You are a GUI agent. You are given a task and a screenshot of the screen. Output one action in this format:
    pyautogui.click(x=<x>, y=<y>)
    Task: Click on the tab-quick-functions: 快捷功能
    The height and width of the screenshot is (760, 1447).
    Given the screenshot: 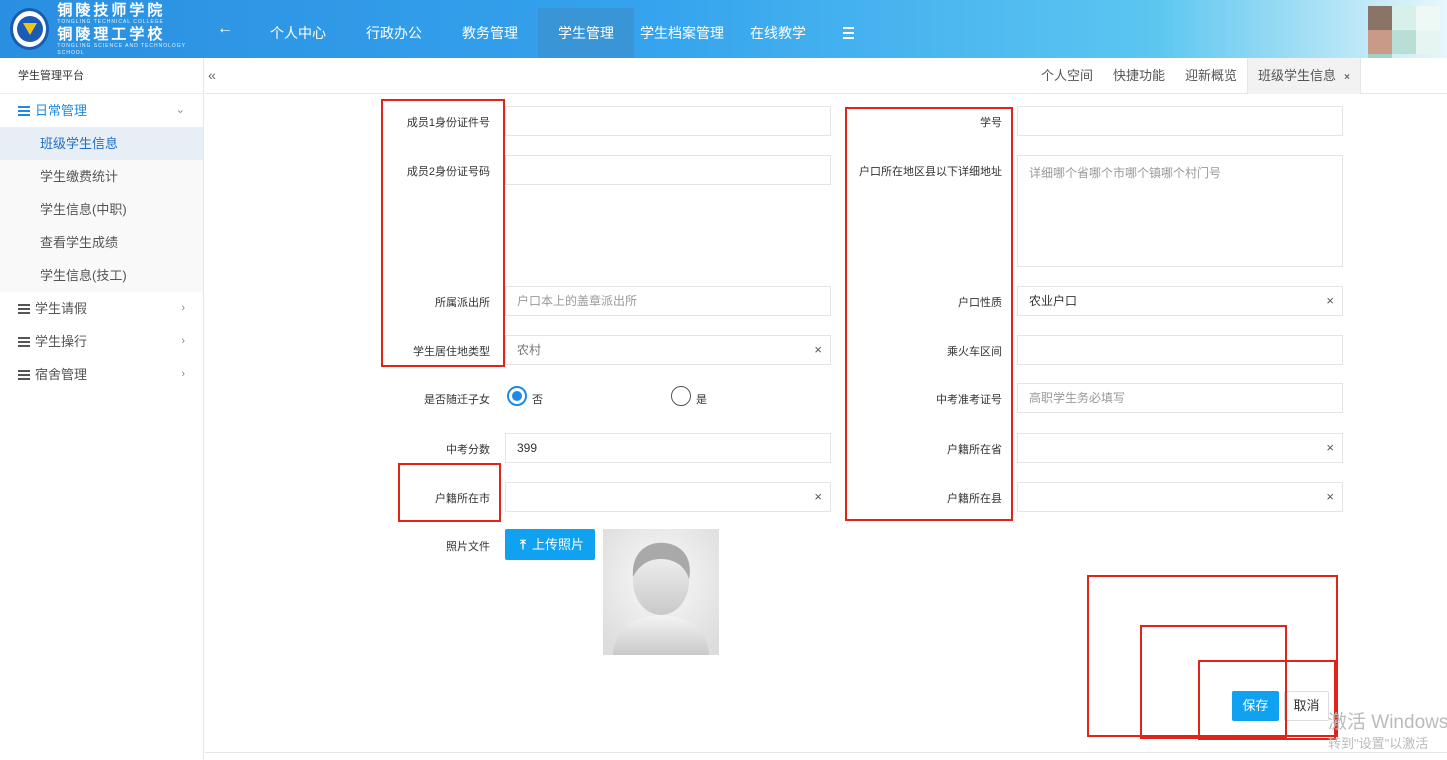 What is the action you would take?
    pyautogui.click(x=1139, y=76)
    